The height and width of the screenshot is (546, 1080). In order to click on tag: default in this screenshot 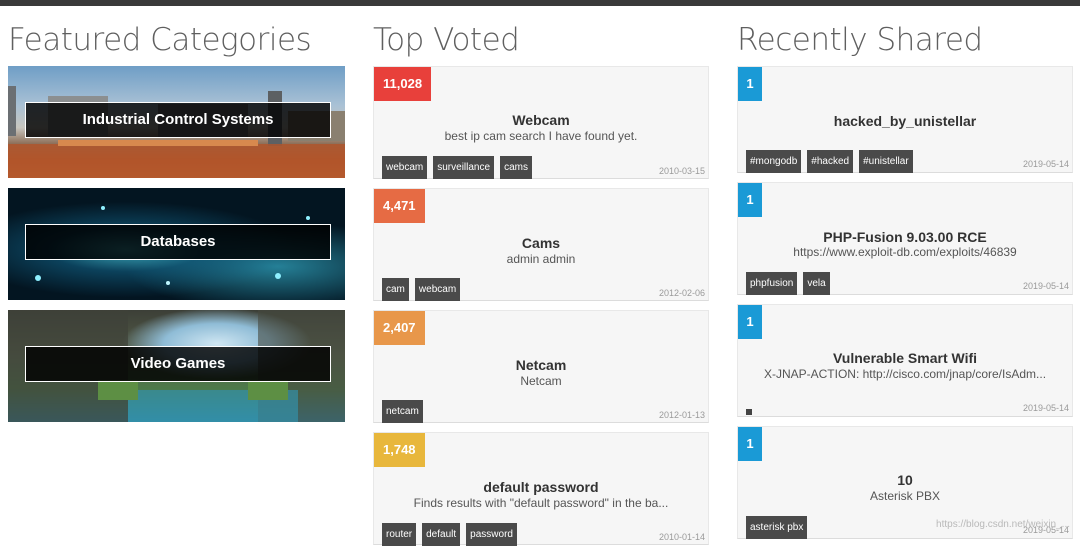, I will do `click(441, 534)`.